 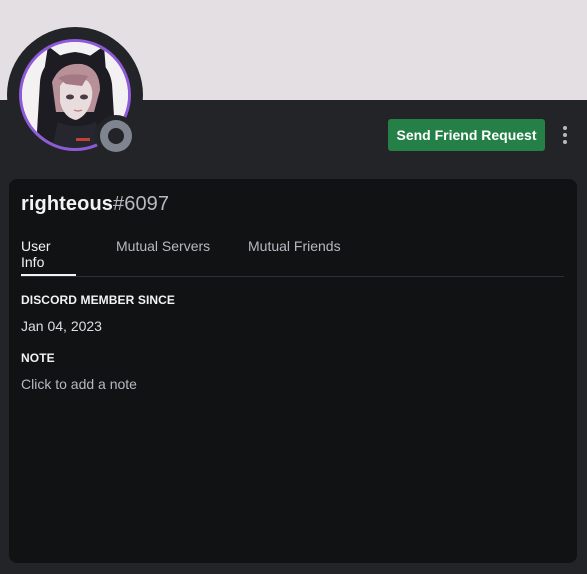 I want to click on note-title: NOTE, so click(x=38, y=358).